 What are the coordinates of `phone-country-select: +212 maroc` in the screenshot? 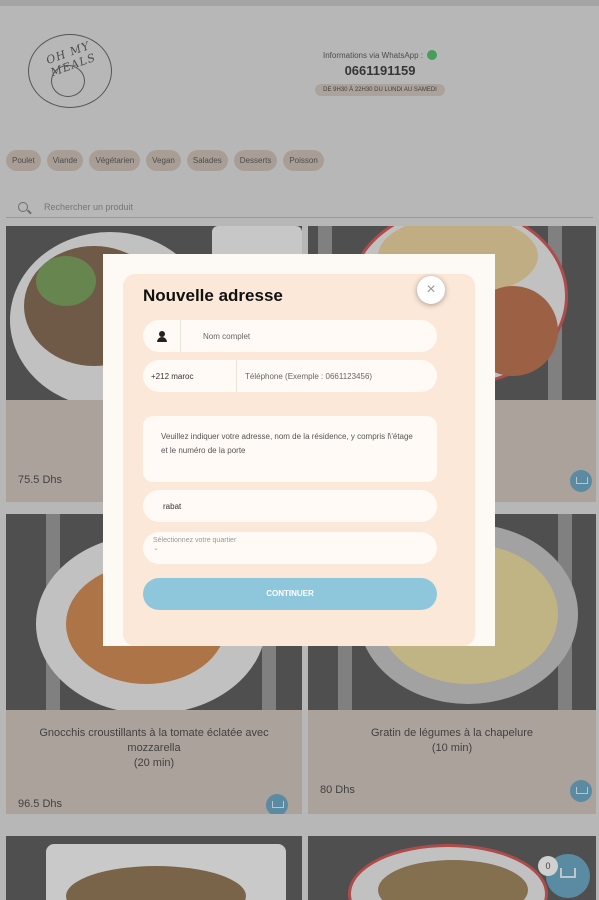 It's located at (190, 376).